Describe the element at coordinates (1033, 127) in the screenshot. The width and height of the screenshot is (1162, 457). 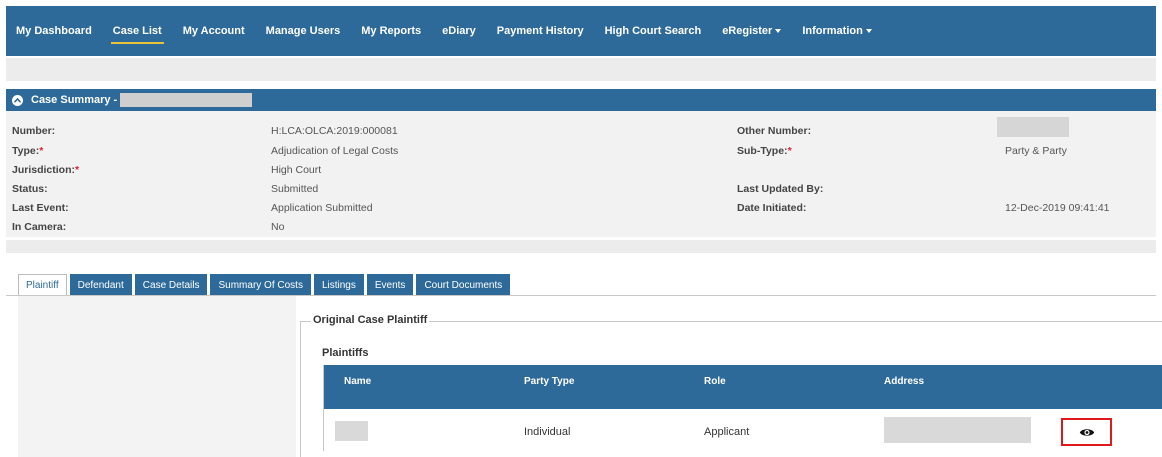
I see `redacted-other-number` at that location.